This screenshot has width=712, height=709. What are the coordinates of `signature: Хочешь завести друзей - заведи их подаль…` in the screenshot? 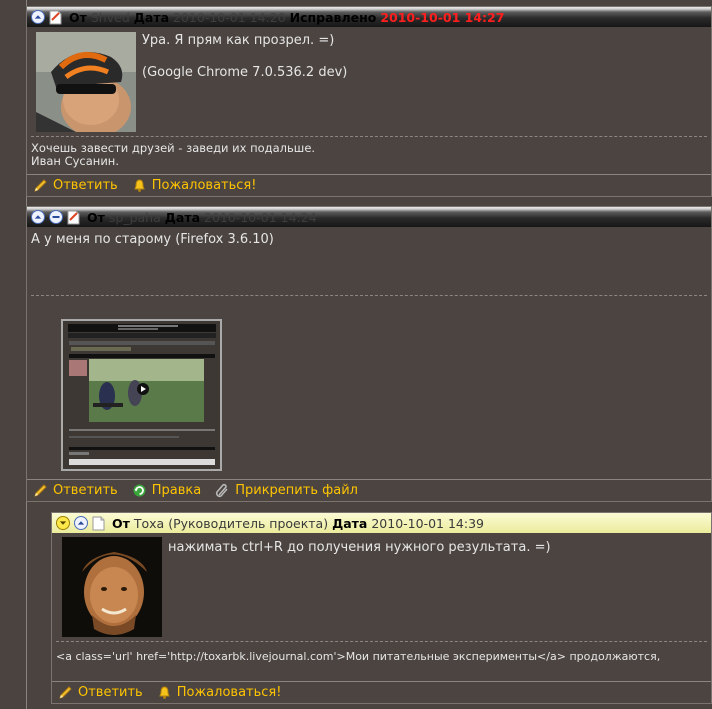 It's located at (369, 152).